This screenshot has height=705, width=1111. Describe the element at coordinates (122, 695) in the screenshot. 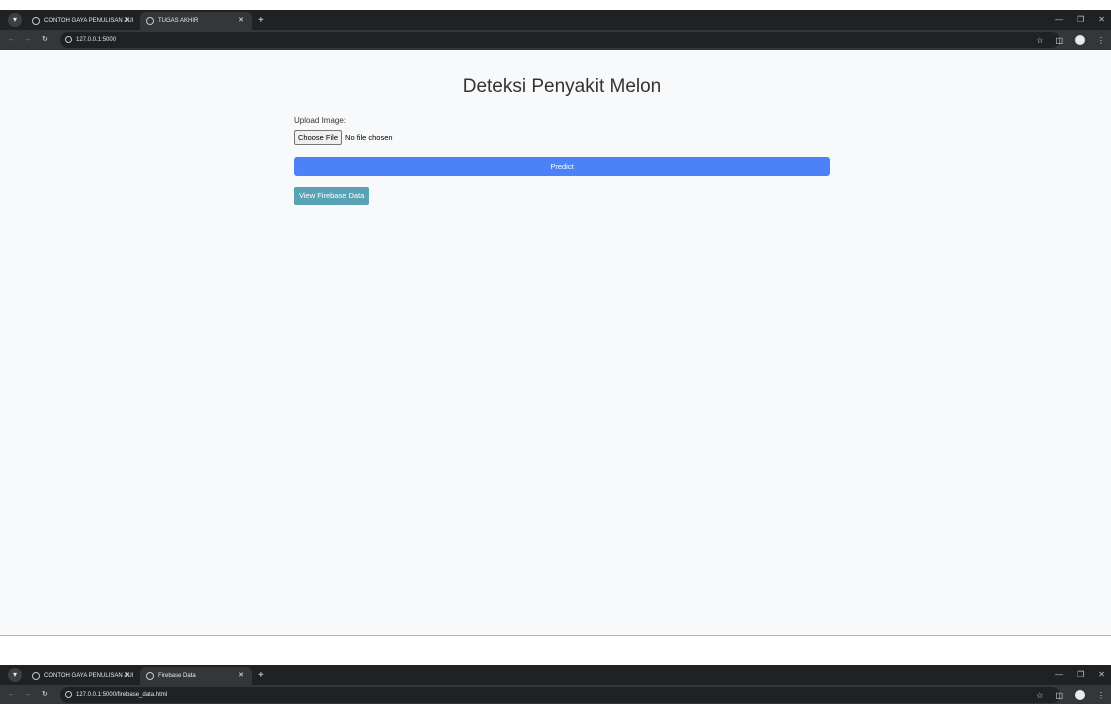

I see `url-text: 127.0.0.1:5000/firebase_data.html` at that location.